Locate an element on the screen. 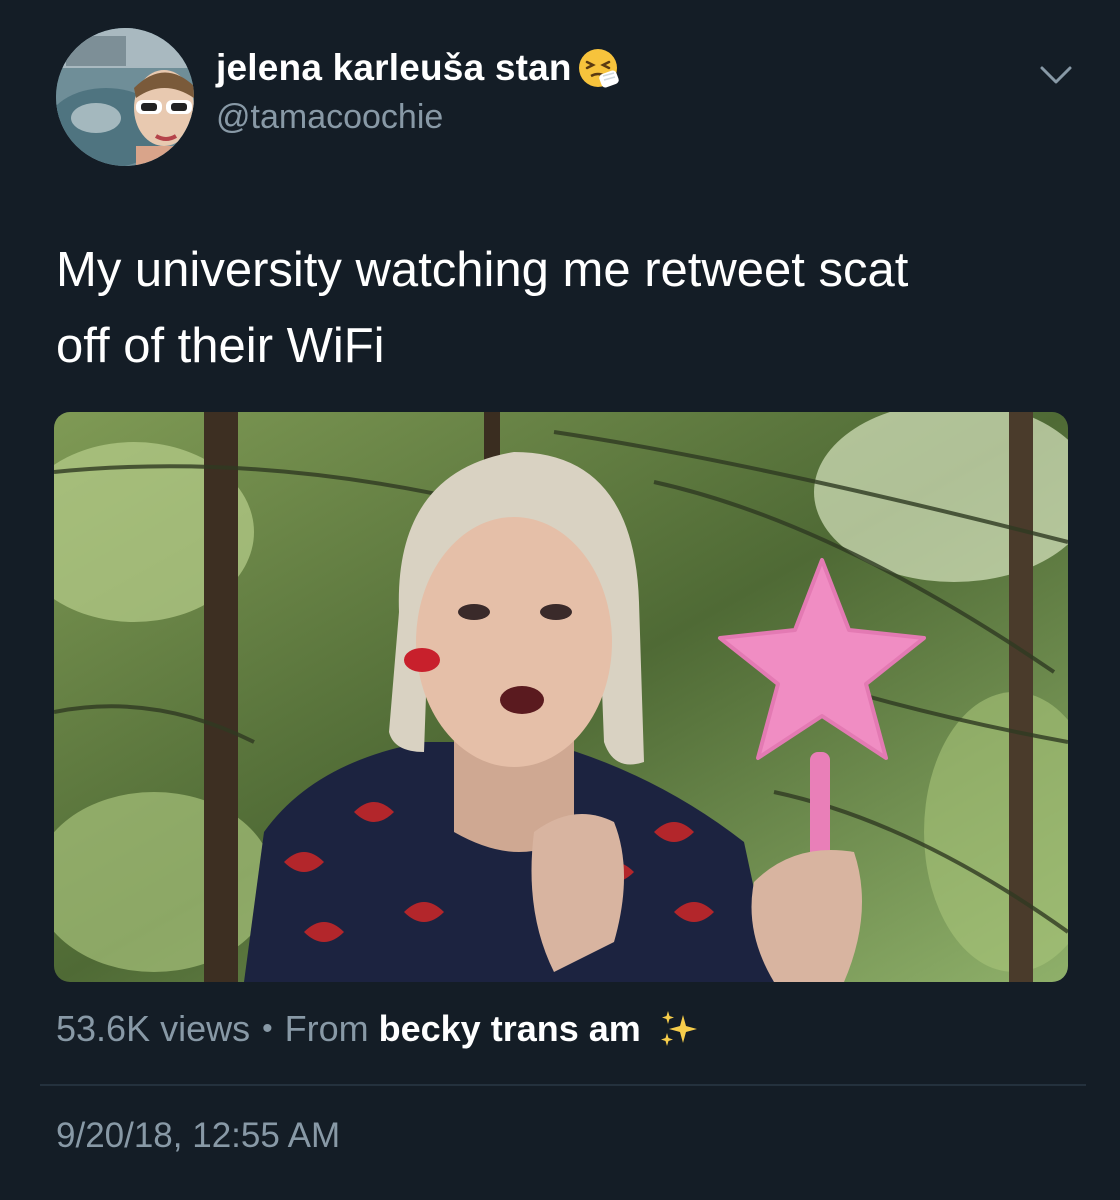 The image size is (1120, 1200). view-count: 53.6K views is located at coordinates (153, 1028).